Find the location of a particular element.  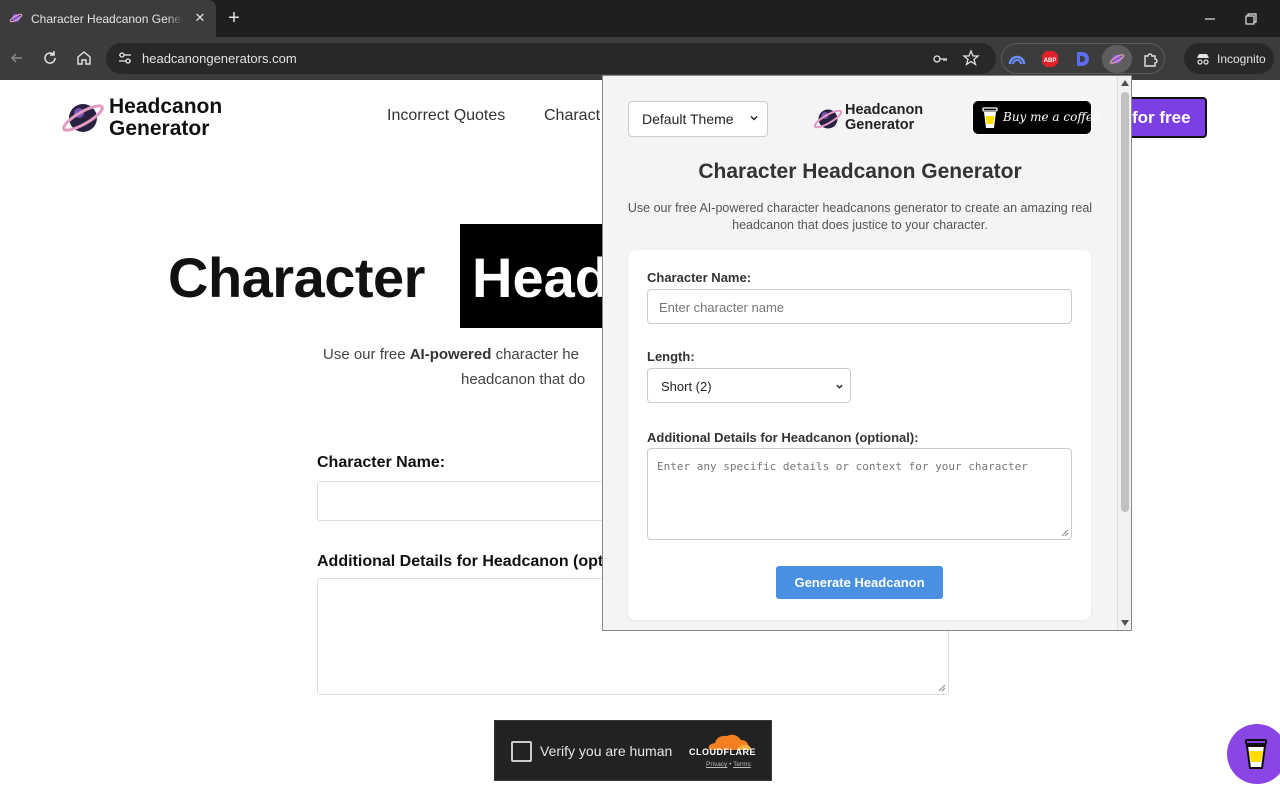

captcha-privacy-link: Privacy is located at coordinates (716, 764).